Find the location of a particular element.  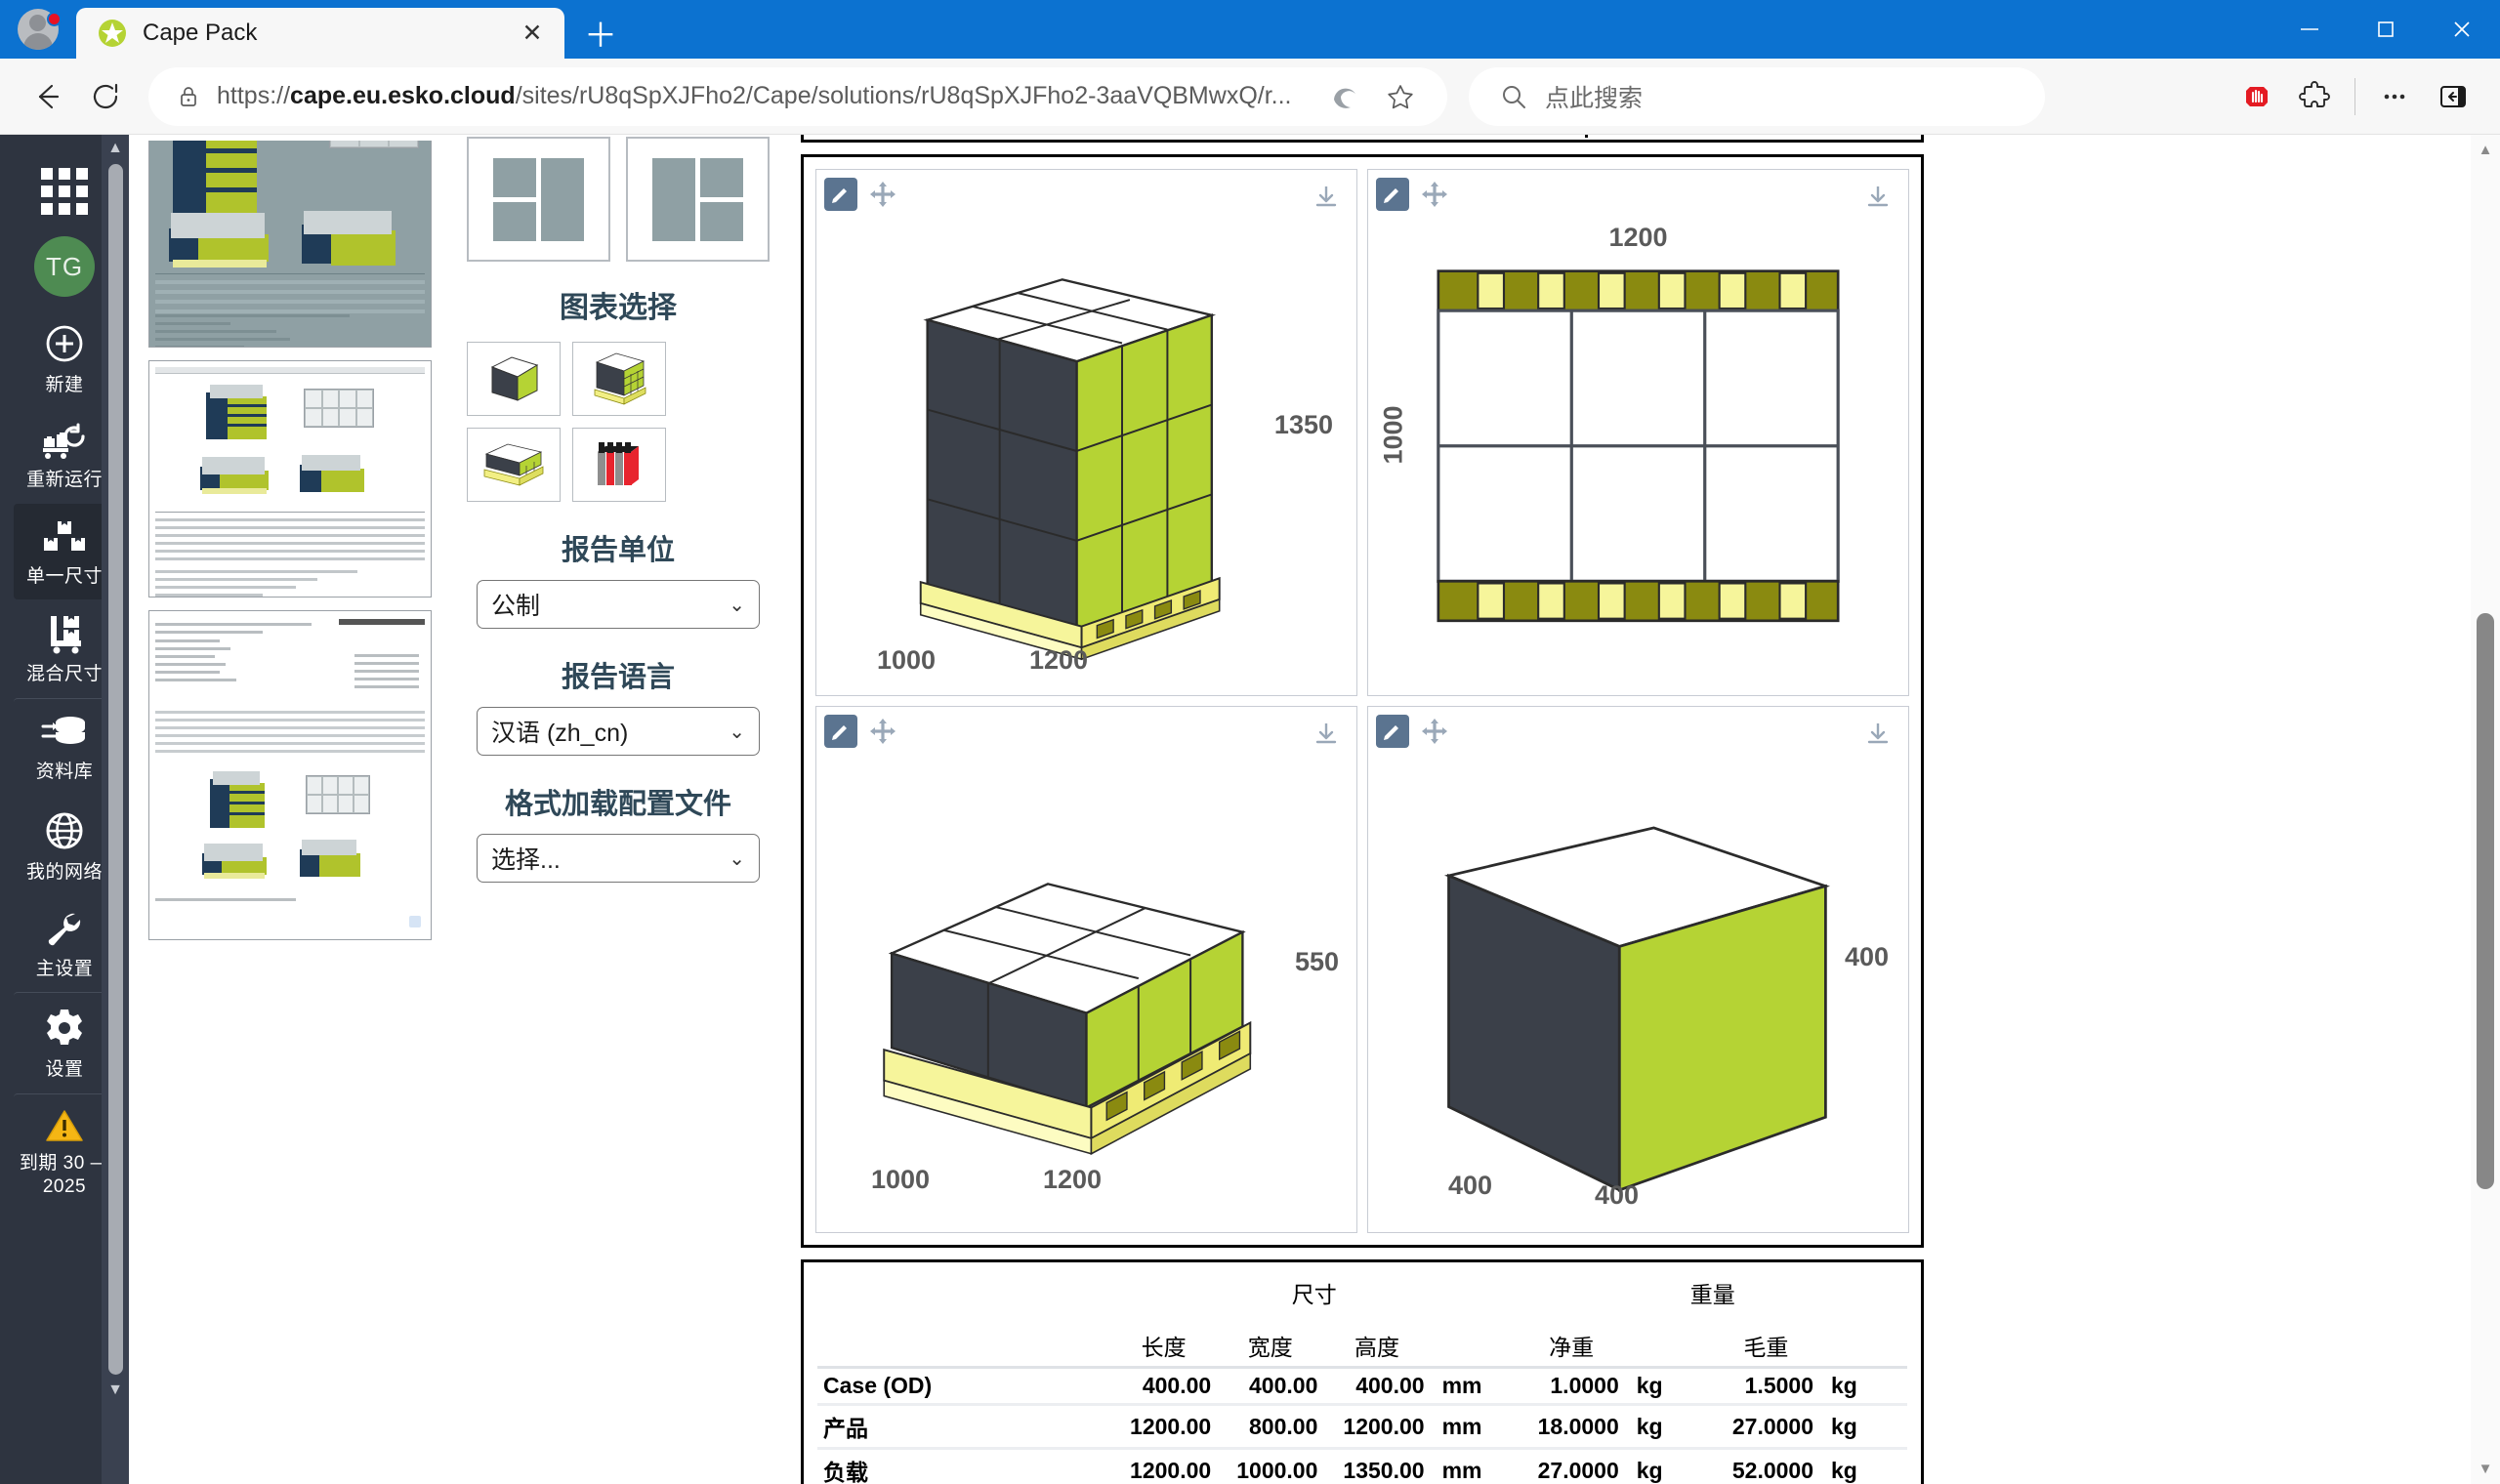

chart-option-bottles is located at coordinates (619, 465).